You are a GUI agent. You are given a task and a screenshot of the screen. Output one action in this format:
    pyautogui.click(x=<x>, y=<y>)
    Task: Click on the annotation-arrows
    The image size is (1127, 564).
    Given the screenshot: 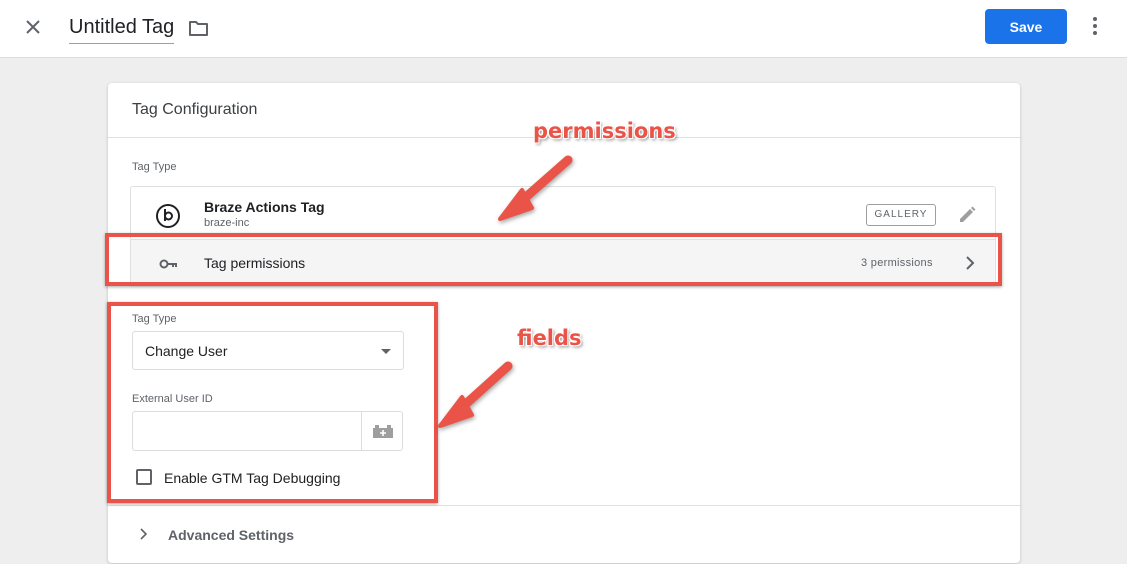 What is the action you would take?
    pyautogui.click(x=505, y=291)
    